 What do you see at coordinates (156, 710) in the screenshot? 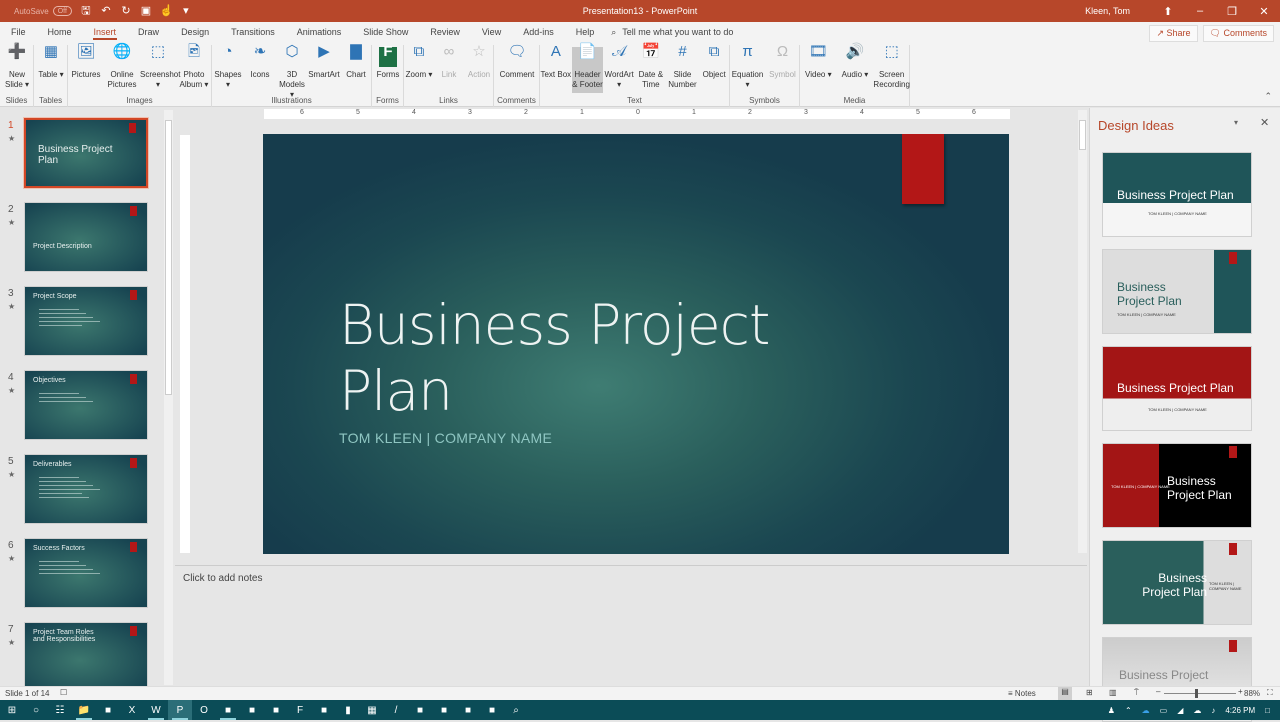
I see `taskbar-word-icon: W` at bounding box center [156, 710].